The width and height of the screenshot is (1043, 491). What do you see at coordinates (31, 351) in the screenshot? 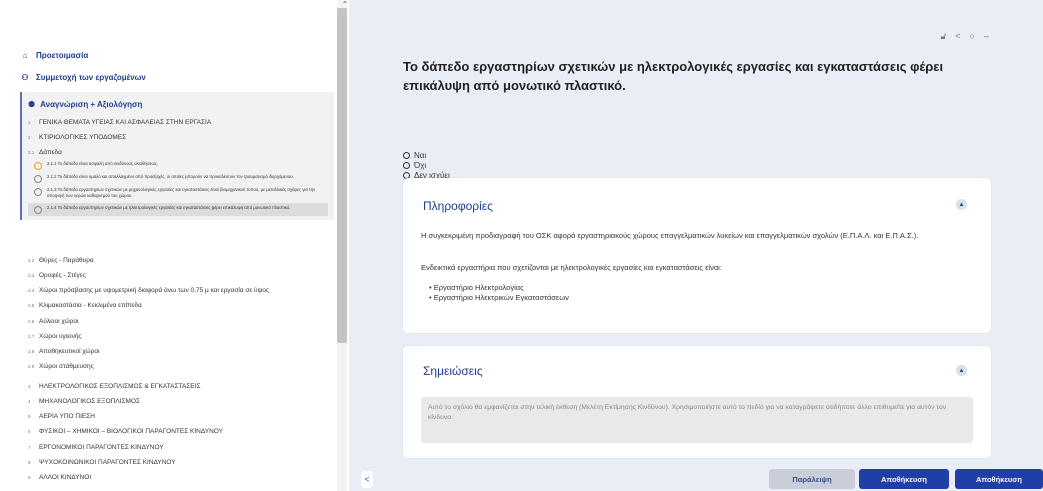
I see `item-number: 2.8` at bounding box center [31, 351].